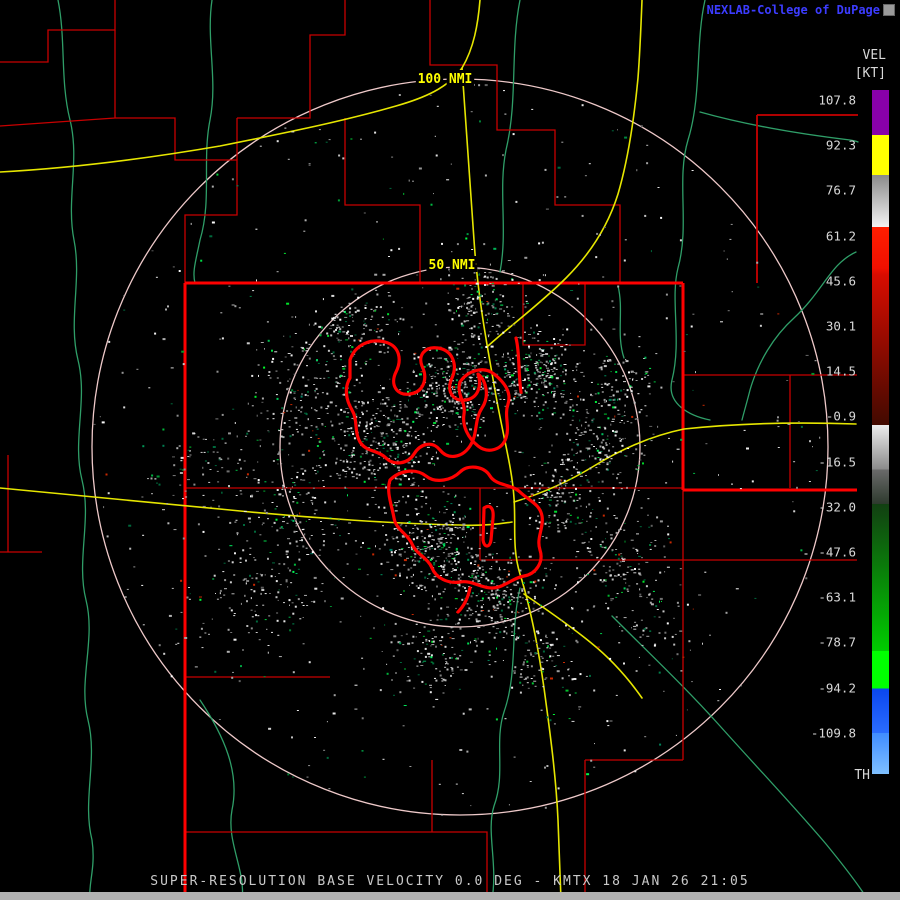 This screenshot has width=900, height=900. I want to click on colorbar-tick-label: 45.6, so click(840, 281).